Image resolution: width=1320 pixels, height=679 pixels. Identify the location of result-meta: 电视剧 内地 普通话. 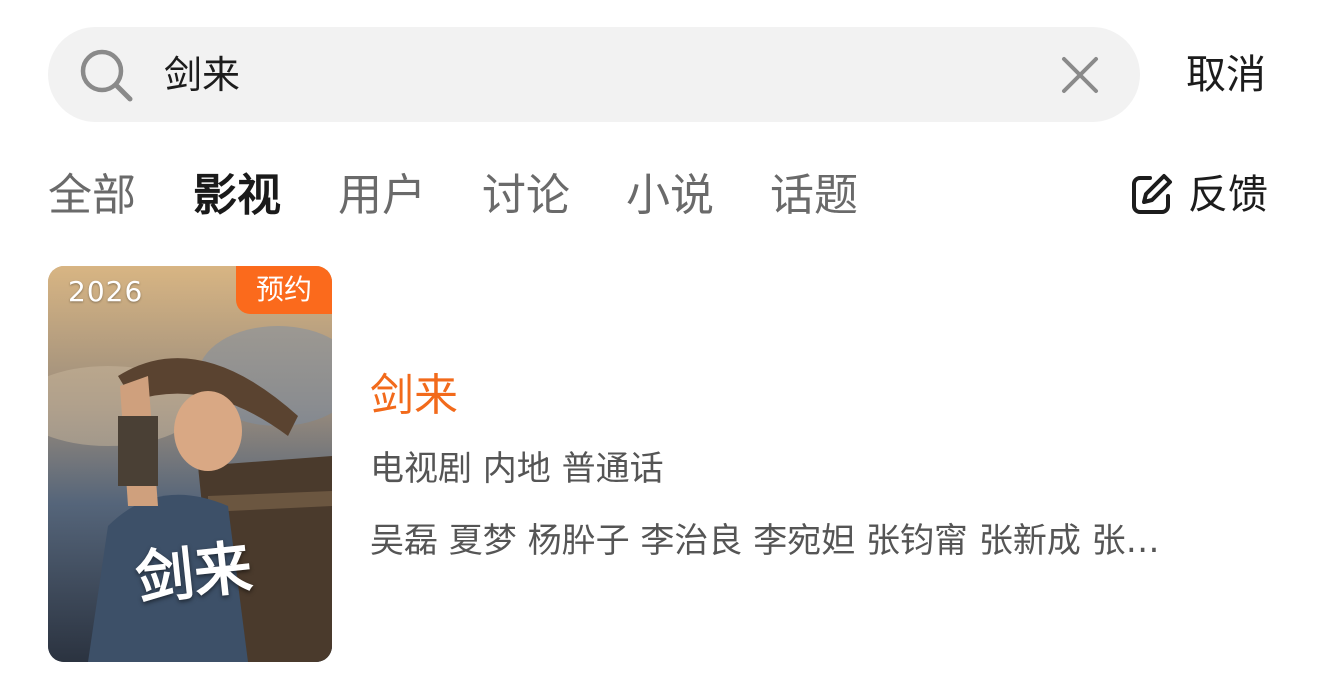
(517, 469).